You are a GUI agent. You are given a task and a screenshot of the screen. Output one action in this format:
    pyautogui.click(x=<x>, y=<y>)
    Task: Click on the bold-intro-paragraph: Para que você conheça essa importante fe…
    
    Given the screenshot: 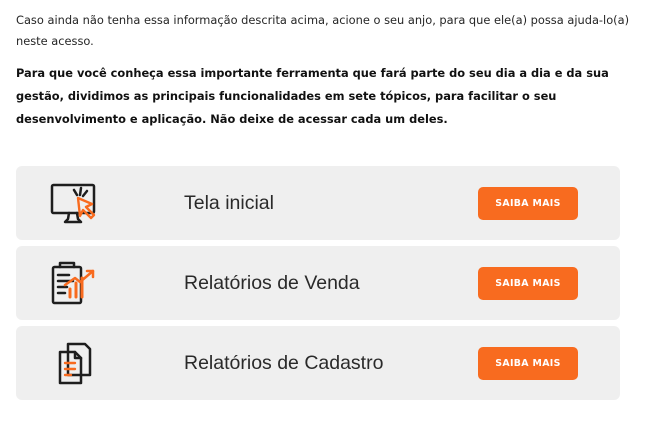 What is the action you would take?
    pyautogui.click(x=312, y=96)
    